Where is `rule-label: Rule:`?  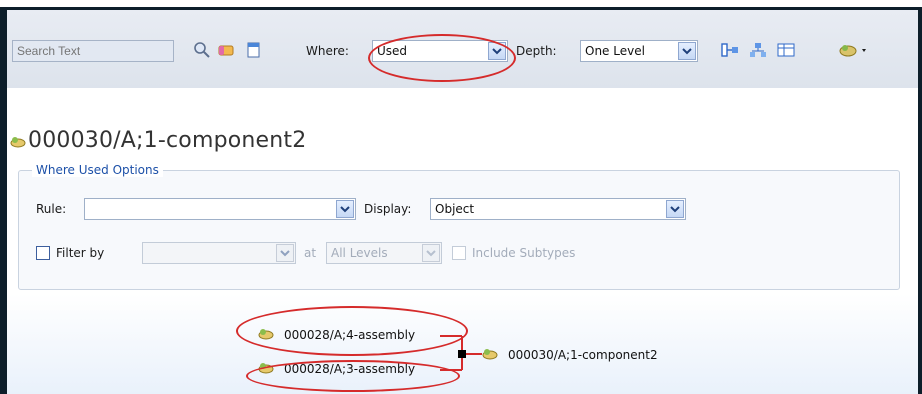 rule-label: Rule: is located at coordinates (51, 209).